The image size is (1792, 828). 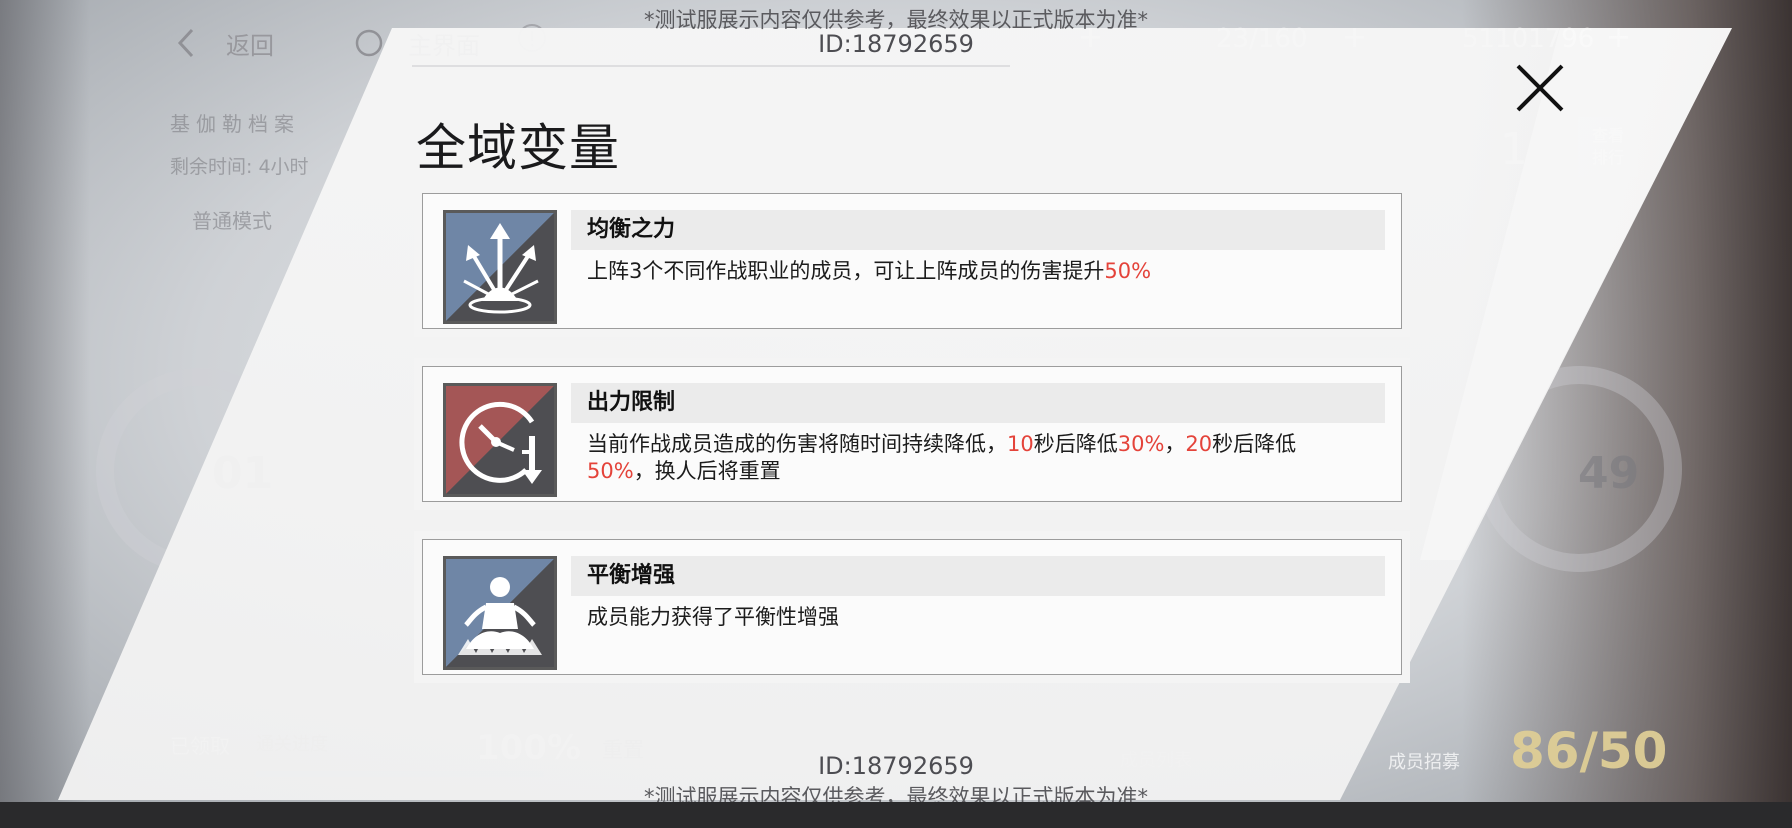 I want to click on view-ranking-button: 查看 排行, so click(x=1608, y=147).